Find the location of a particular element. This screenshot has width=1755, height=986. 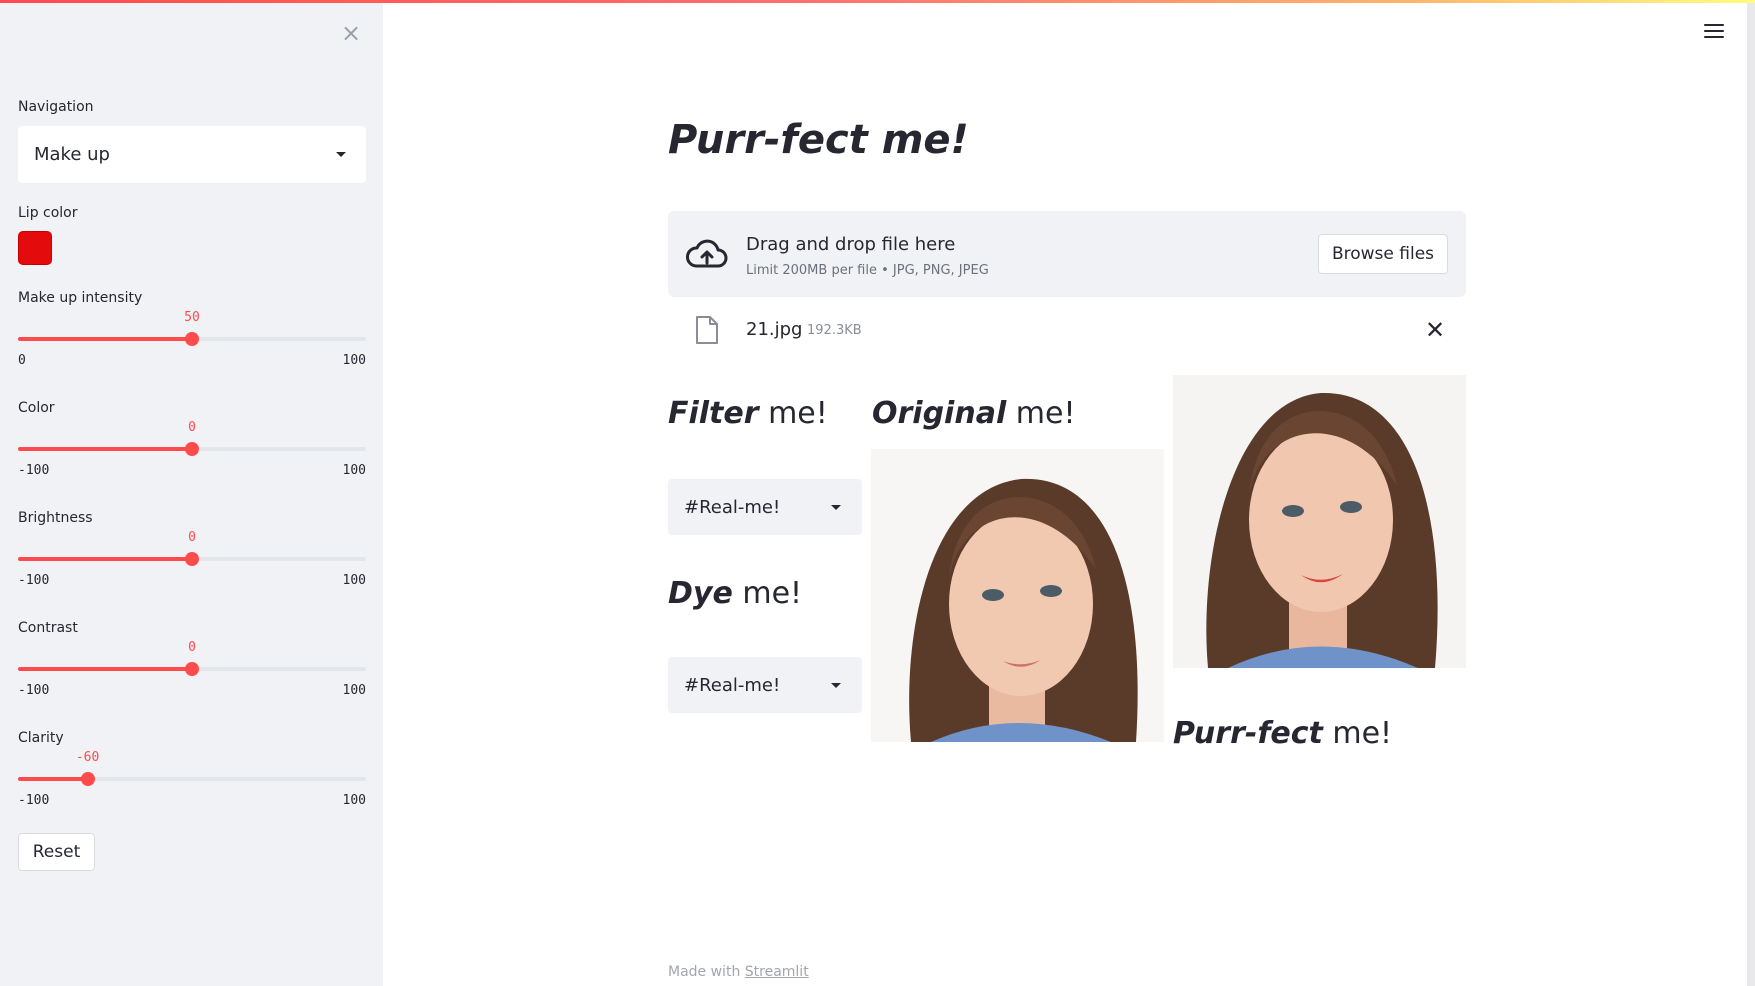

filter-select: #Real-me! is located at coordinates (765, 507).